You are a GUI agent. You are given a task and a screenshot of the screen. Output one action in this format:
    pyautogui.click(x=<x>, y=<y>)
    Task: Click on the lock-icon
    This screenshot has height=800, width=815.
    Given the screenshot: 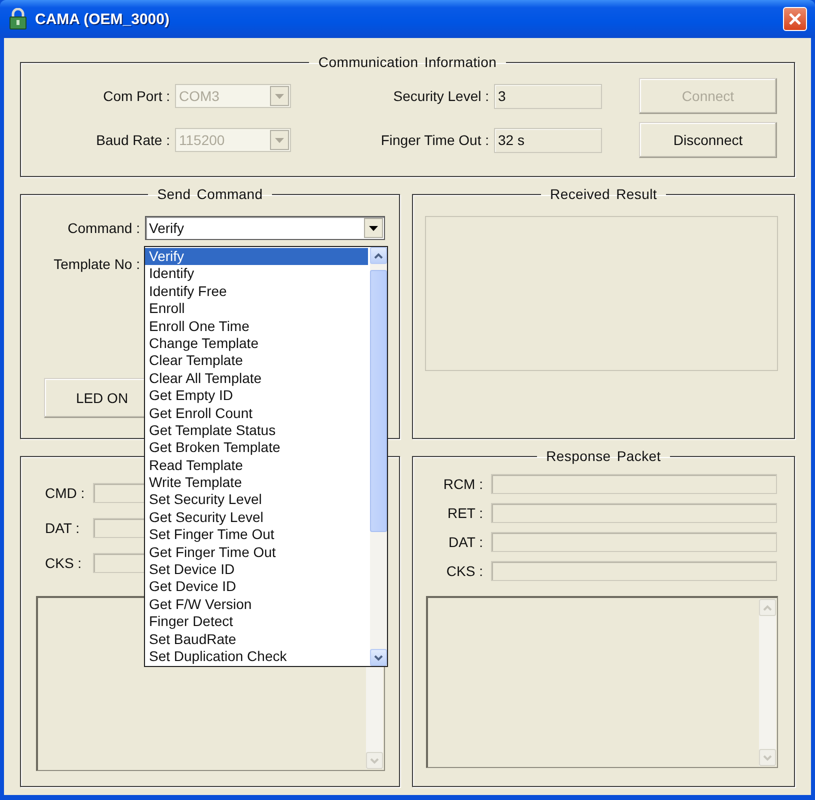 What is the action you would take?
    pyautogui.click(x=18, y=19)
    